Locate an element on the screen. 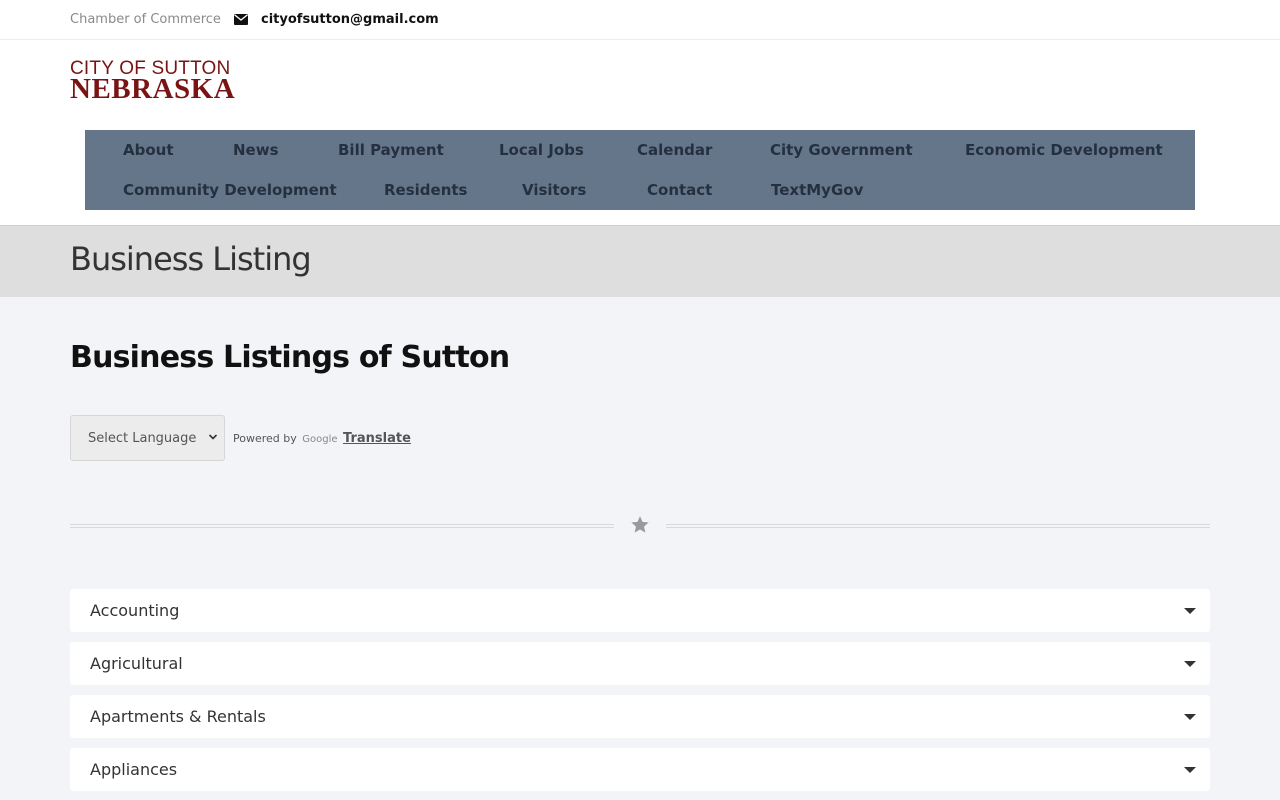 This screenshot has width=1280, height=800. nav-item-calendar: Calendar is located at coordinates (674, 150).